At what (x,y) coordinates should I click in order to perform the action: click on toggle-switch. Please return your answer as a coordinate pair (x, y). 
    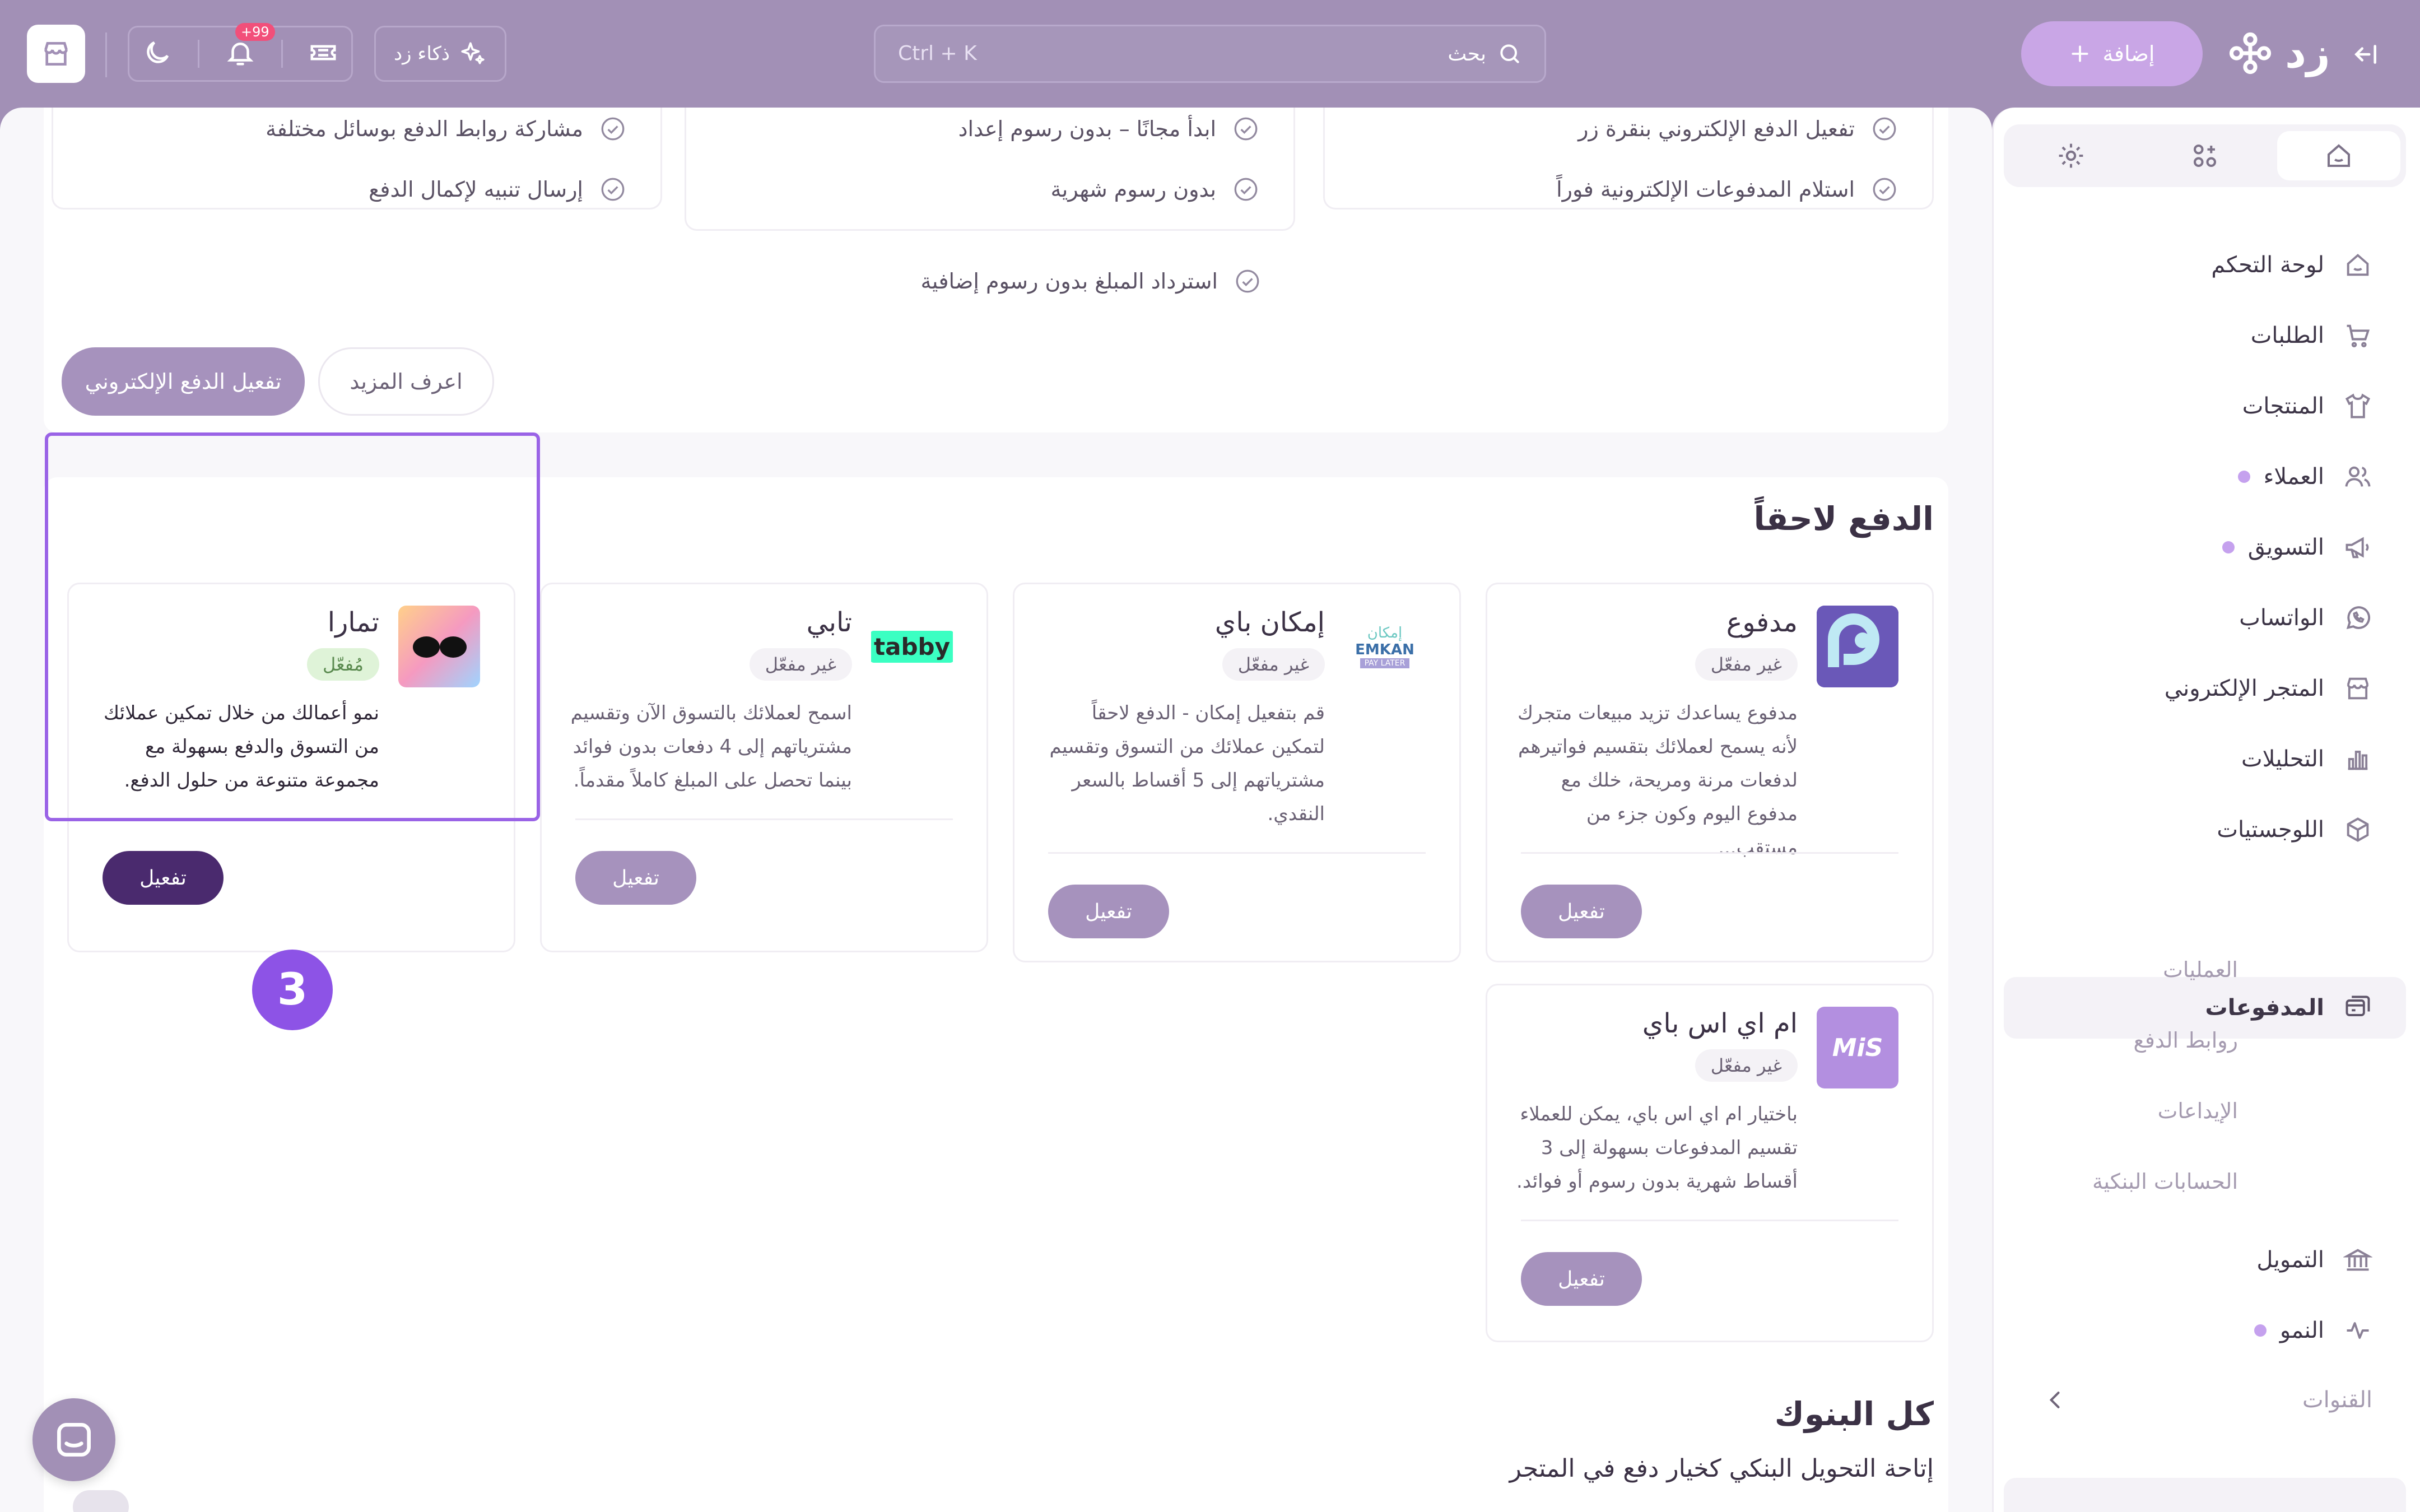
    Looking at the image, I should click on (101, 1501).